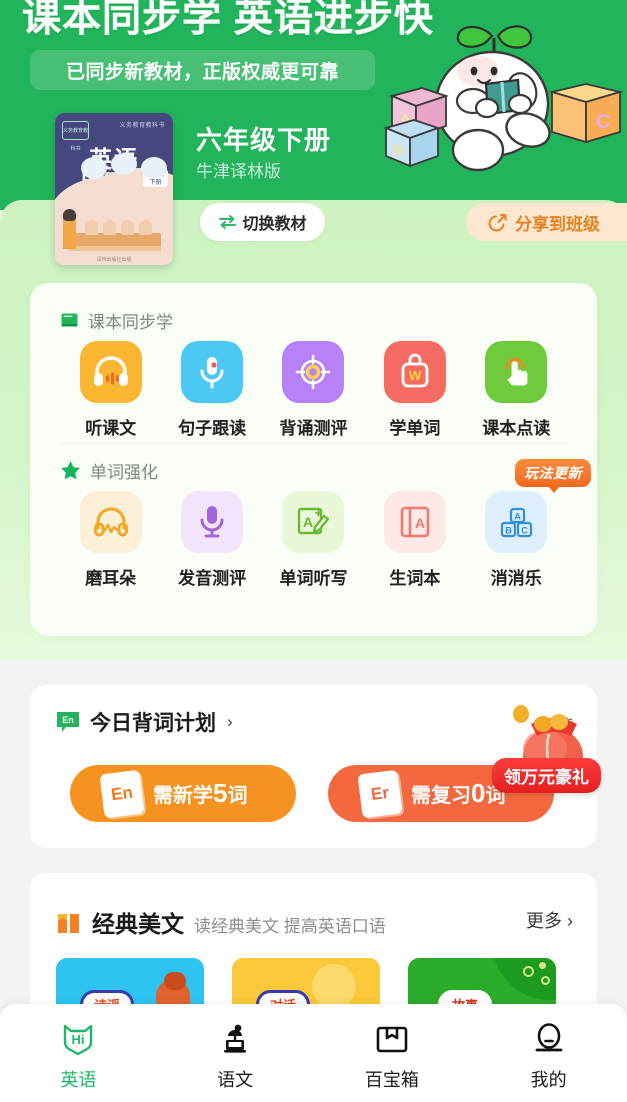  Describe the element at coordinates (516, 428) in the screenshot. I see `feature-label-point-read: 课本点读` at that location.